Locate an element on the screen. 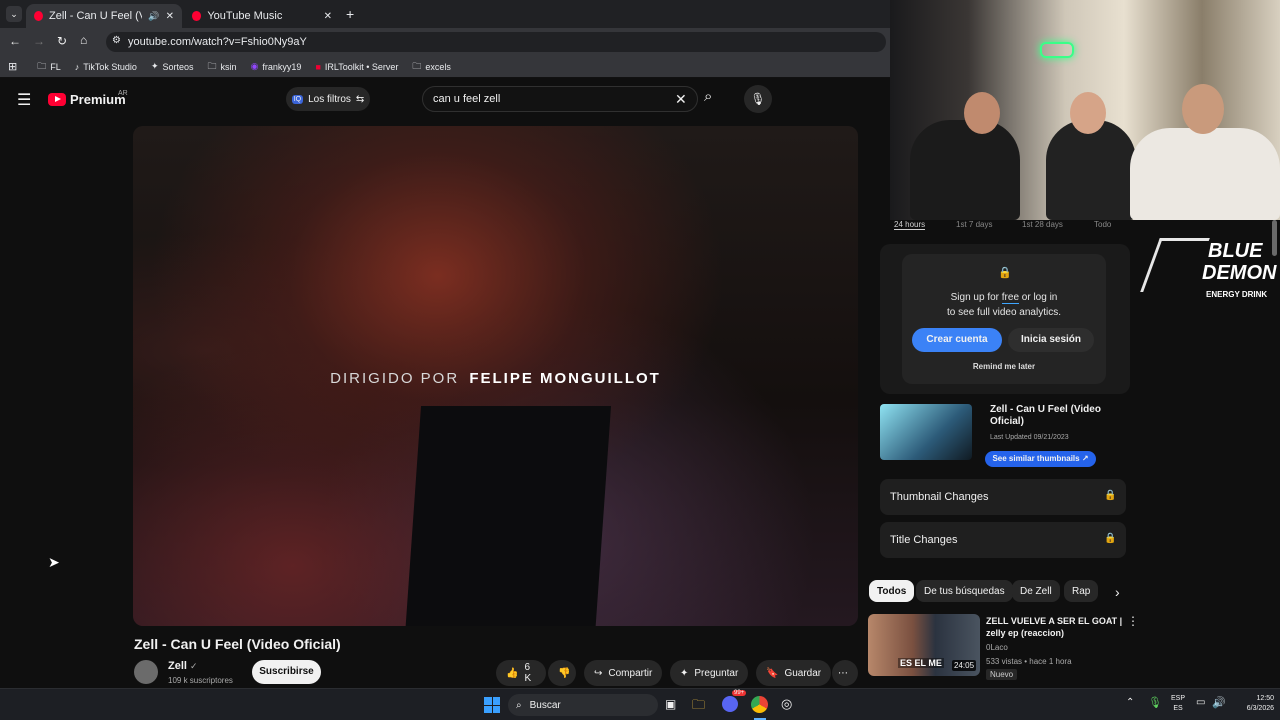 The height and width of the screenshot is (720, 1280). create-account-button: Crear cuenta is located at coordinates (957, 340).